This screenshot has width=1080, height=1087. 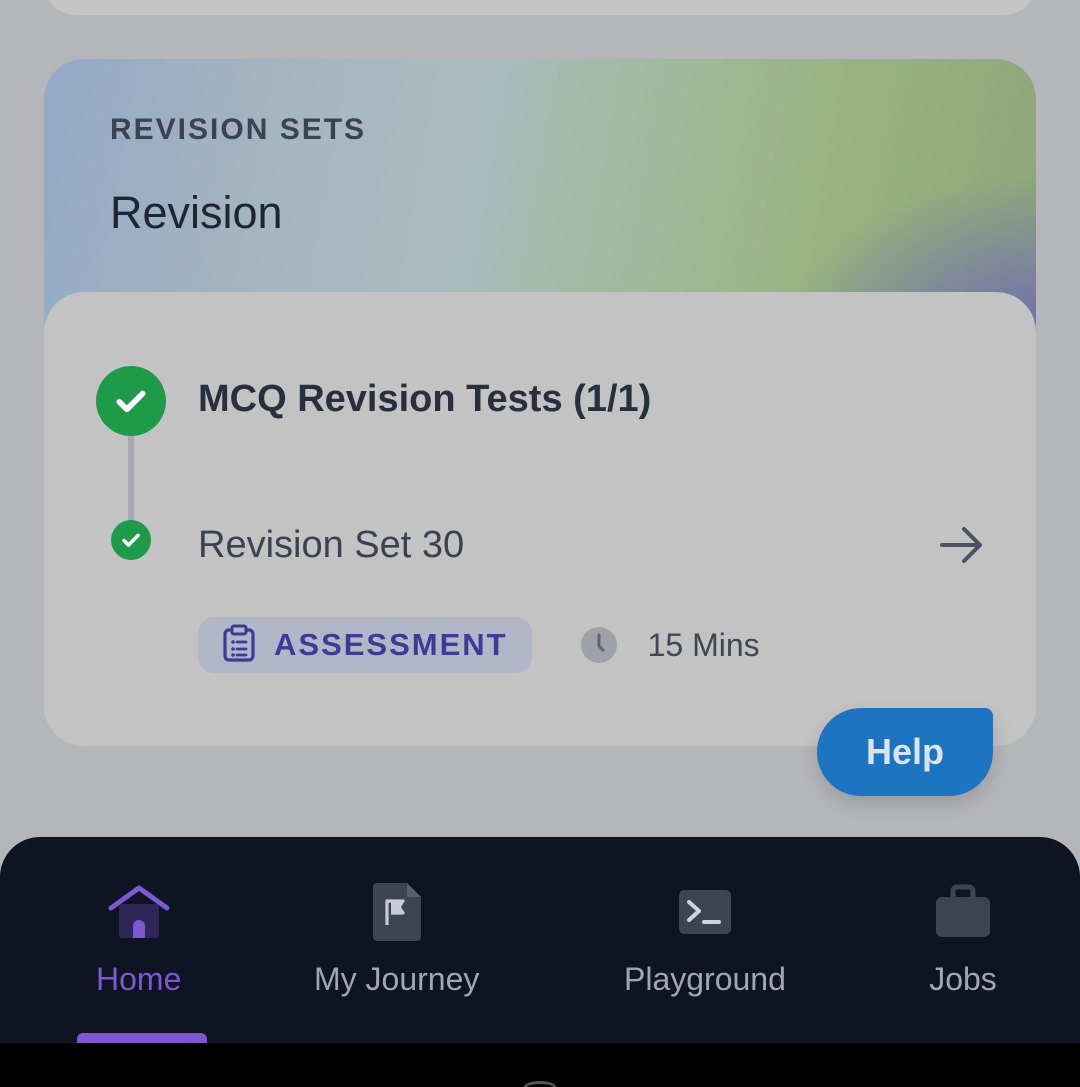 What do you see at coordinates (593, 545) in the screenshot?
I see `revision-set-item: Revision Set 30` at bounding box center [593, 545].